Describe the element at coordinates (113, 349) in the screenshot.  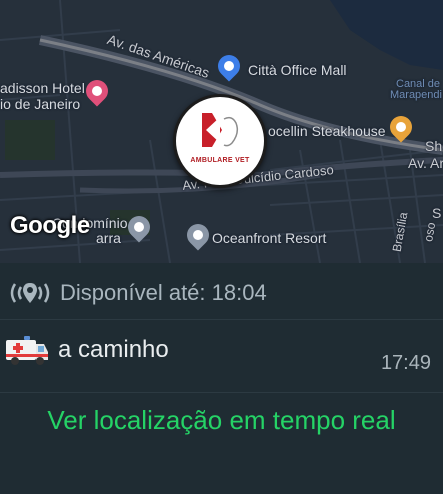
I see `caption-text: a caminho` at that location.